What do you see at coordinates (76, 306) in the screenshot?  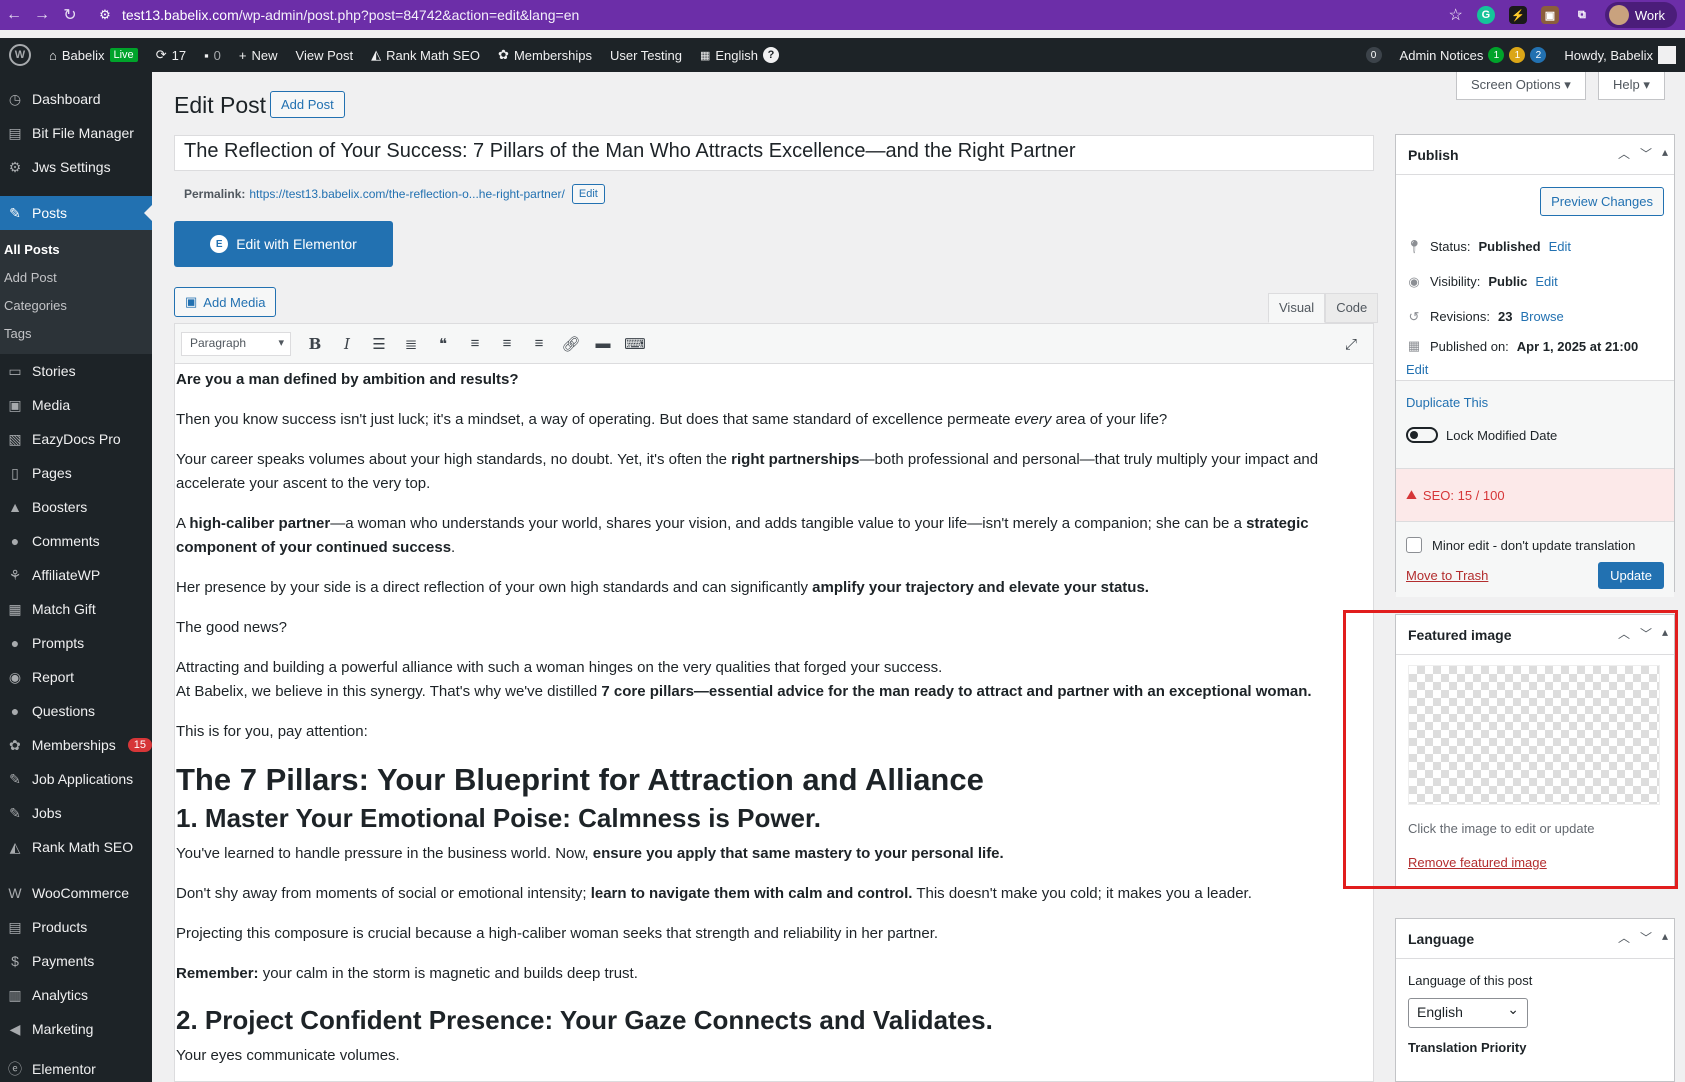 I see `submenu-categories: Categories` at bounding box center [76, 306].